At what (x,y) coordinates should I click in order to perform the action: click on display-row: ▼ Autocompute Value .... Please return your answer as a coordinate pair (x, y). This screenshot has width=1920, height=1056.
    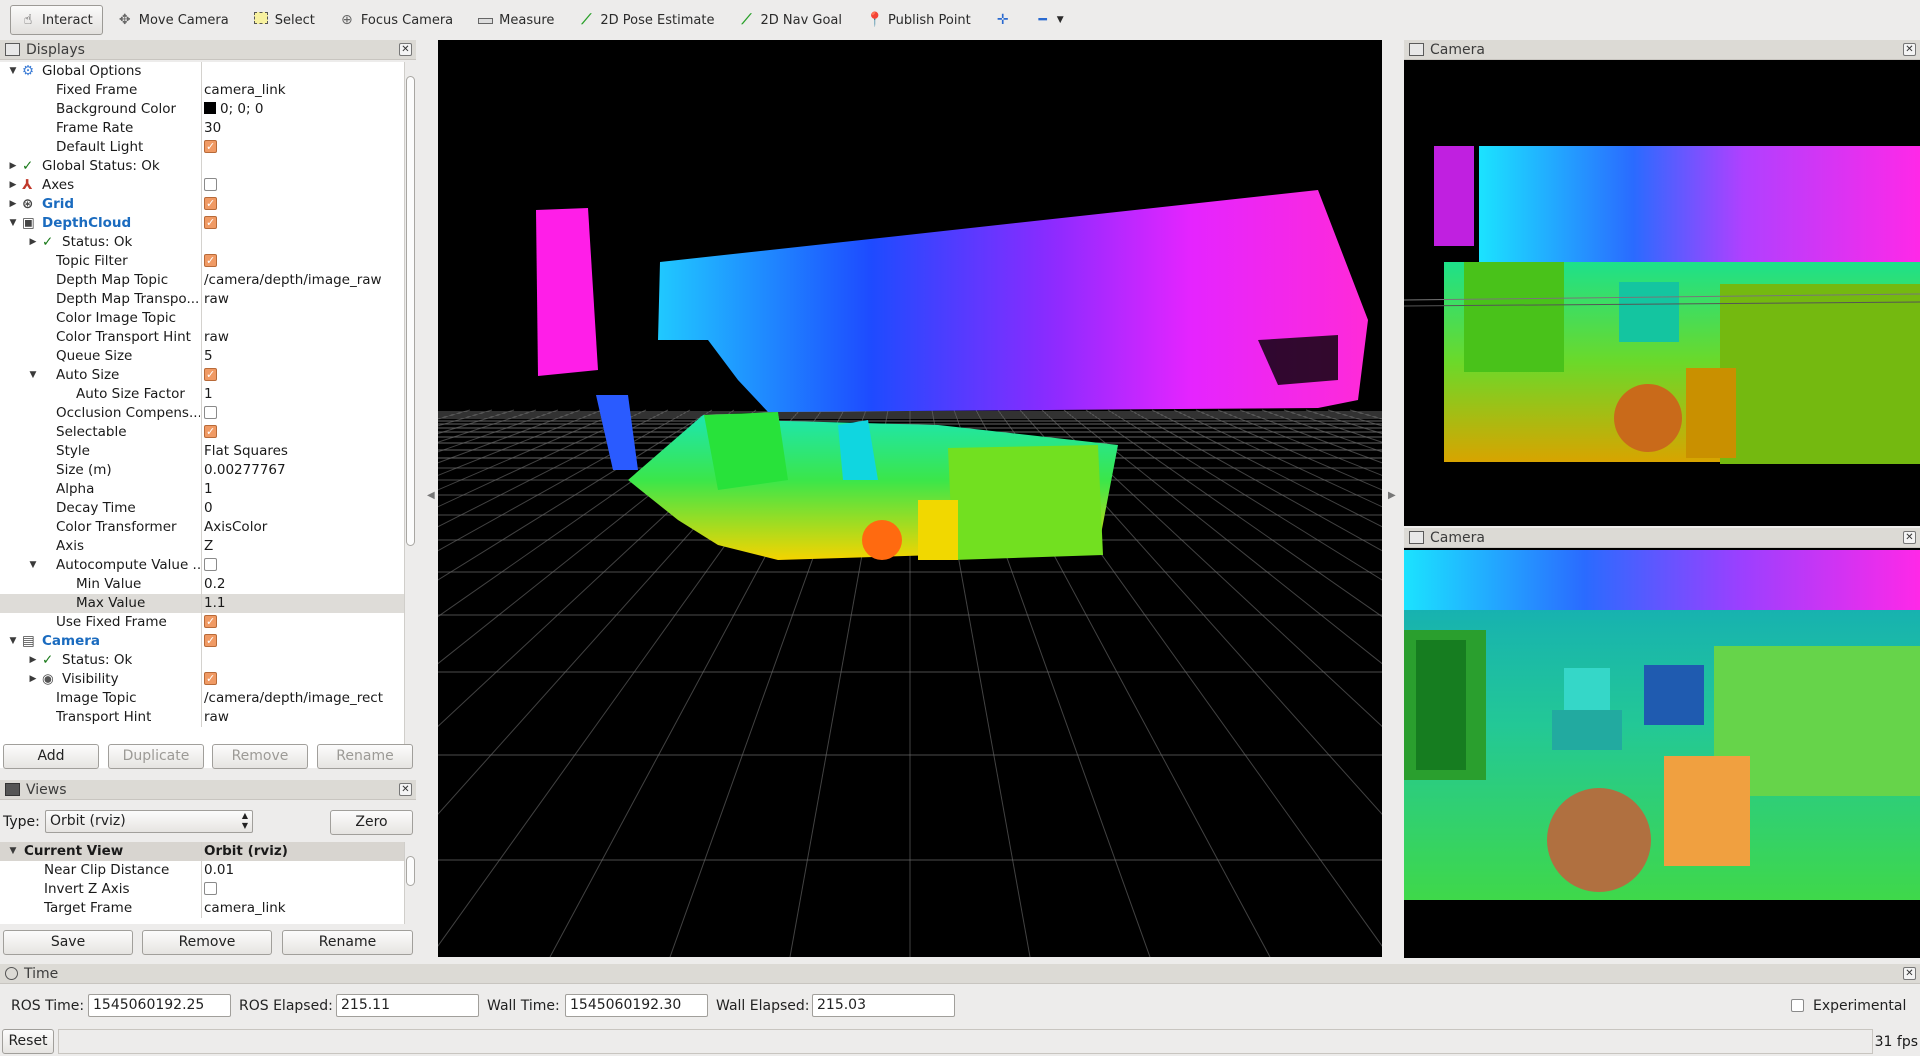
    Looking at the image, I should click on (208, 565).